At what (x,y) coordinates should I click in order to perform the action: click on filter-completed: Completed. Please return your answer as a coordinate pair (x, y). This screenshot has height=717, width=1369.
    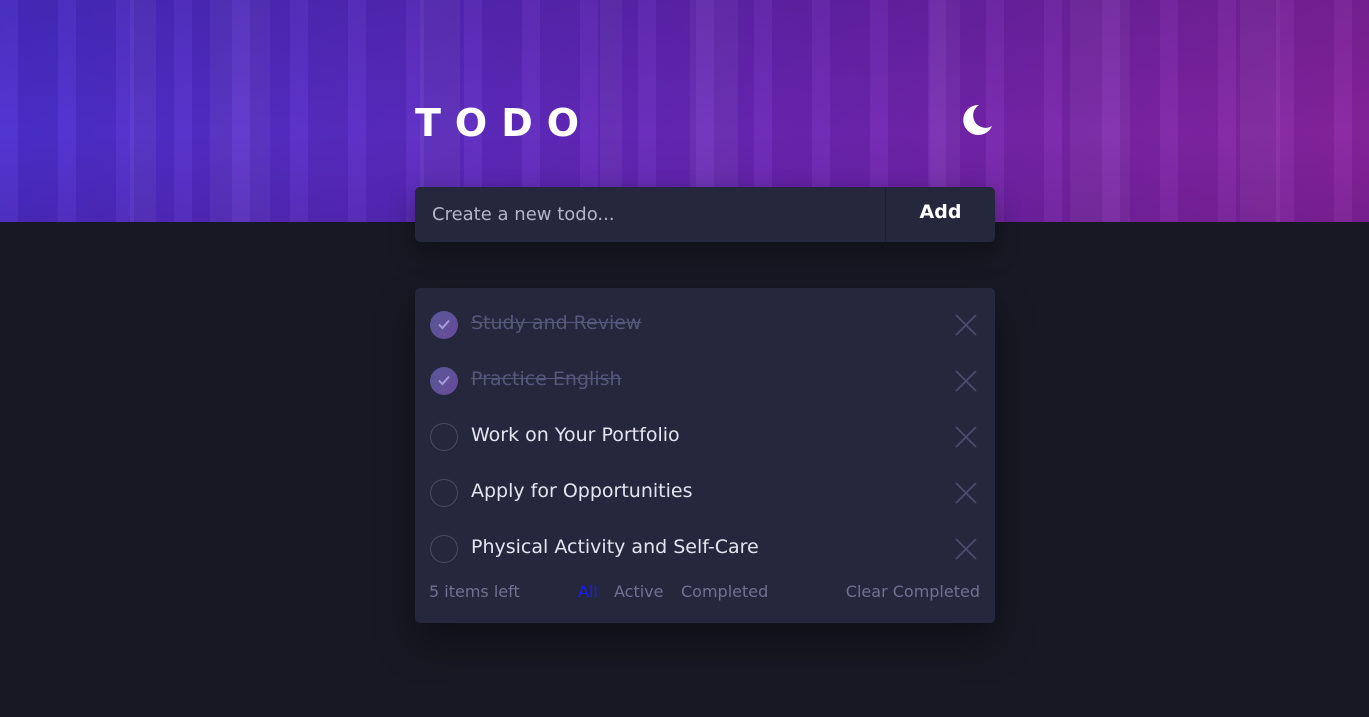
    Looking at the image, I should click on (724, 591).